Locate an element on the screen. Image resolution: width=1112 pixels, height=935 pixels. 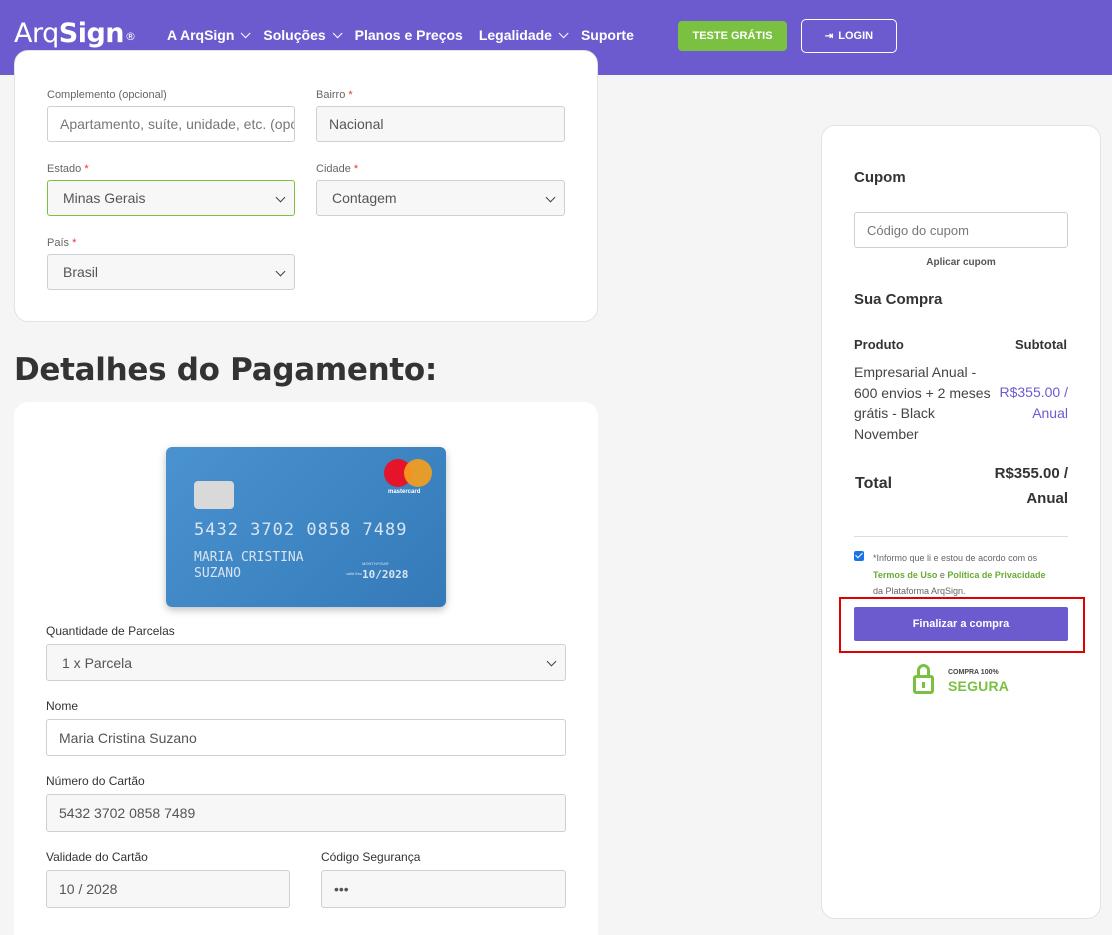
nav-label: Legalidade is located at coordinates (515, 35).